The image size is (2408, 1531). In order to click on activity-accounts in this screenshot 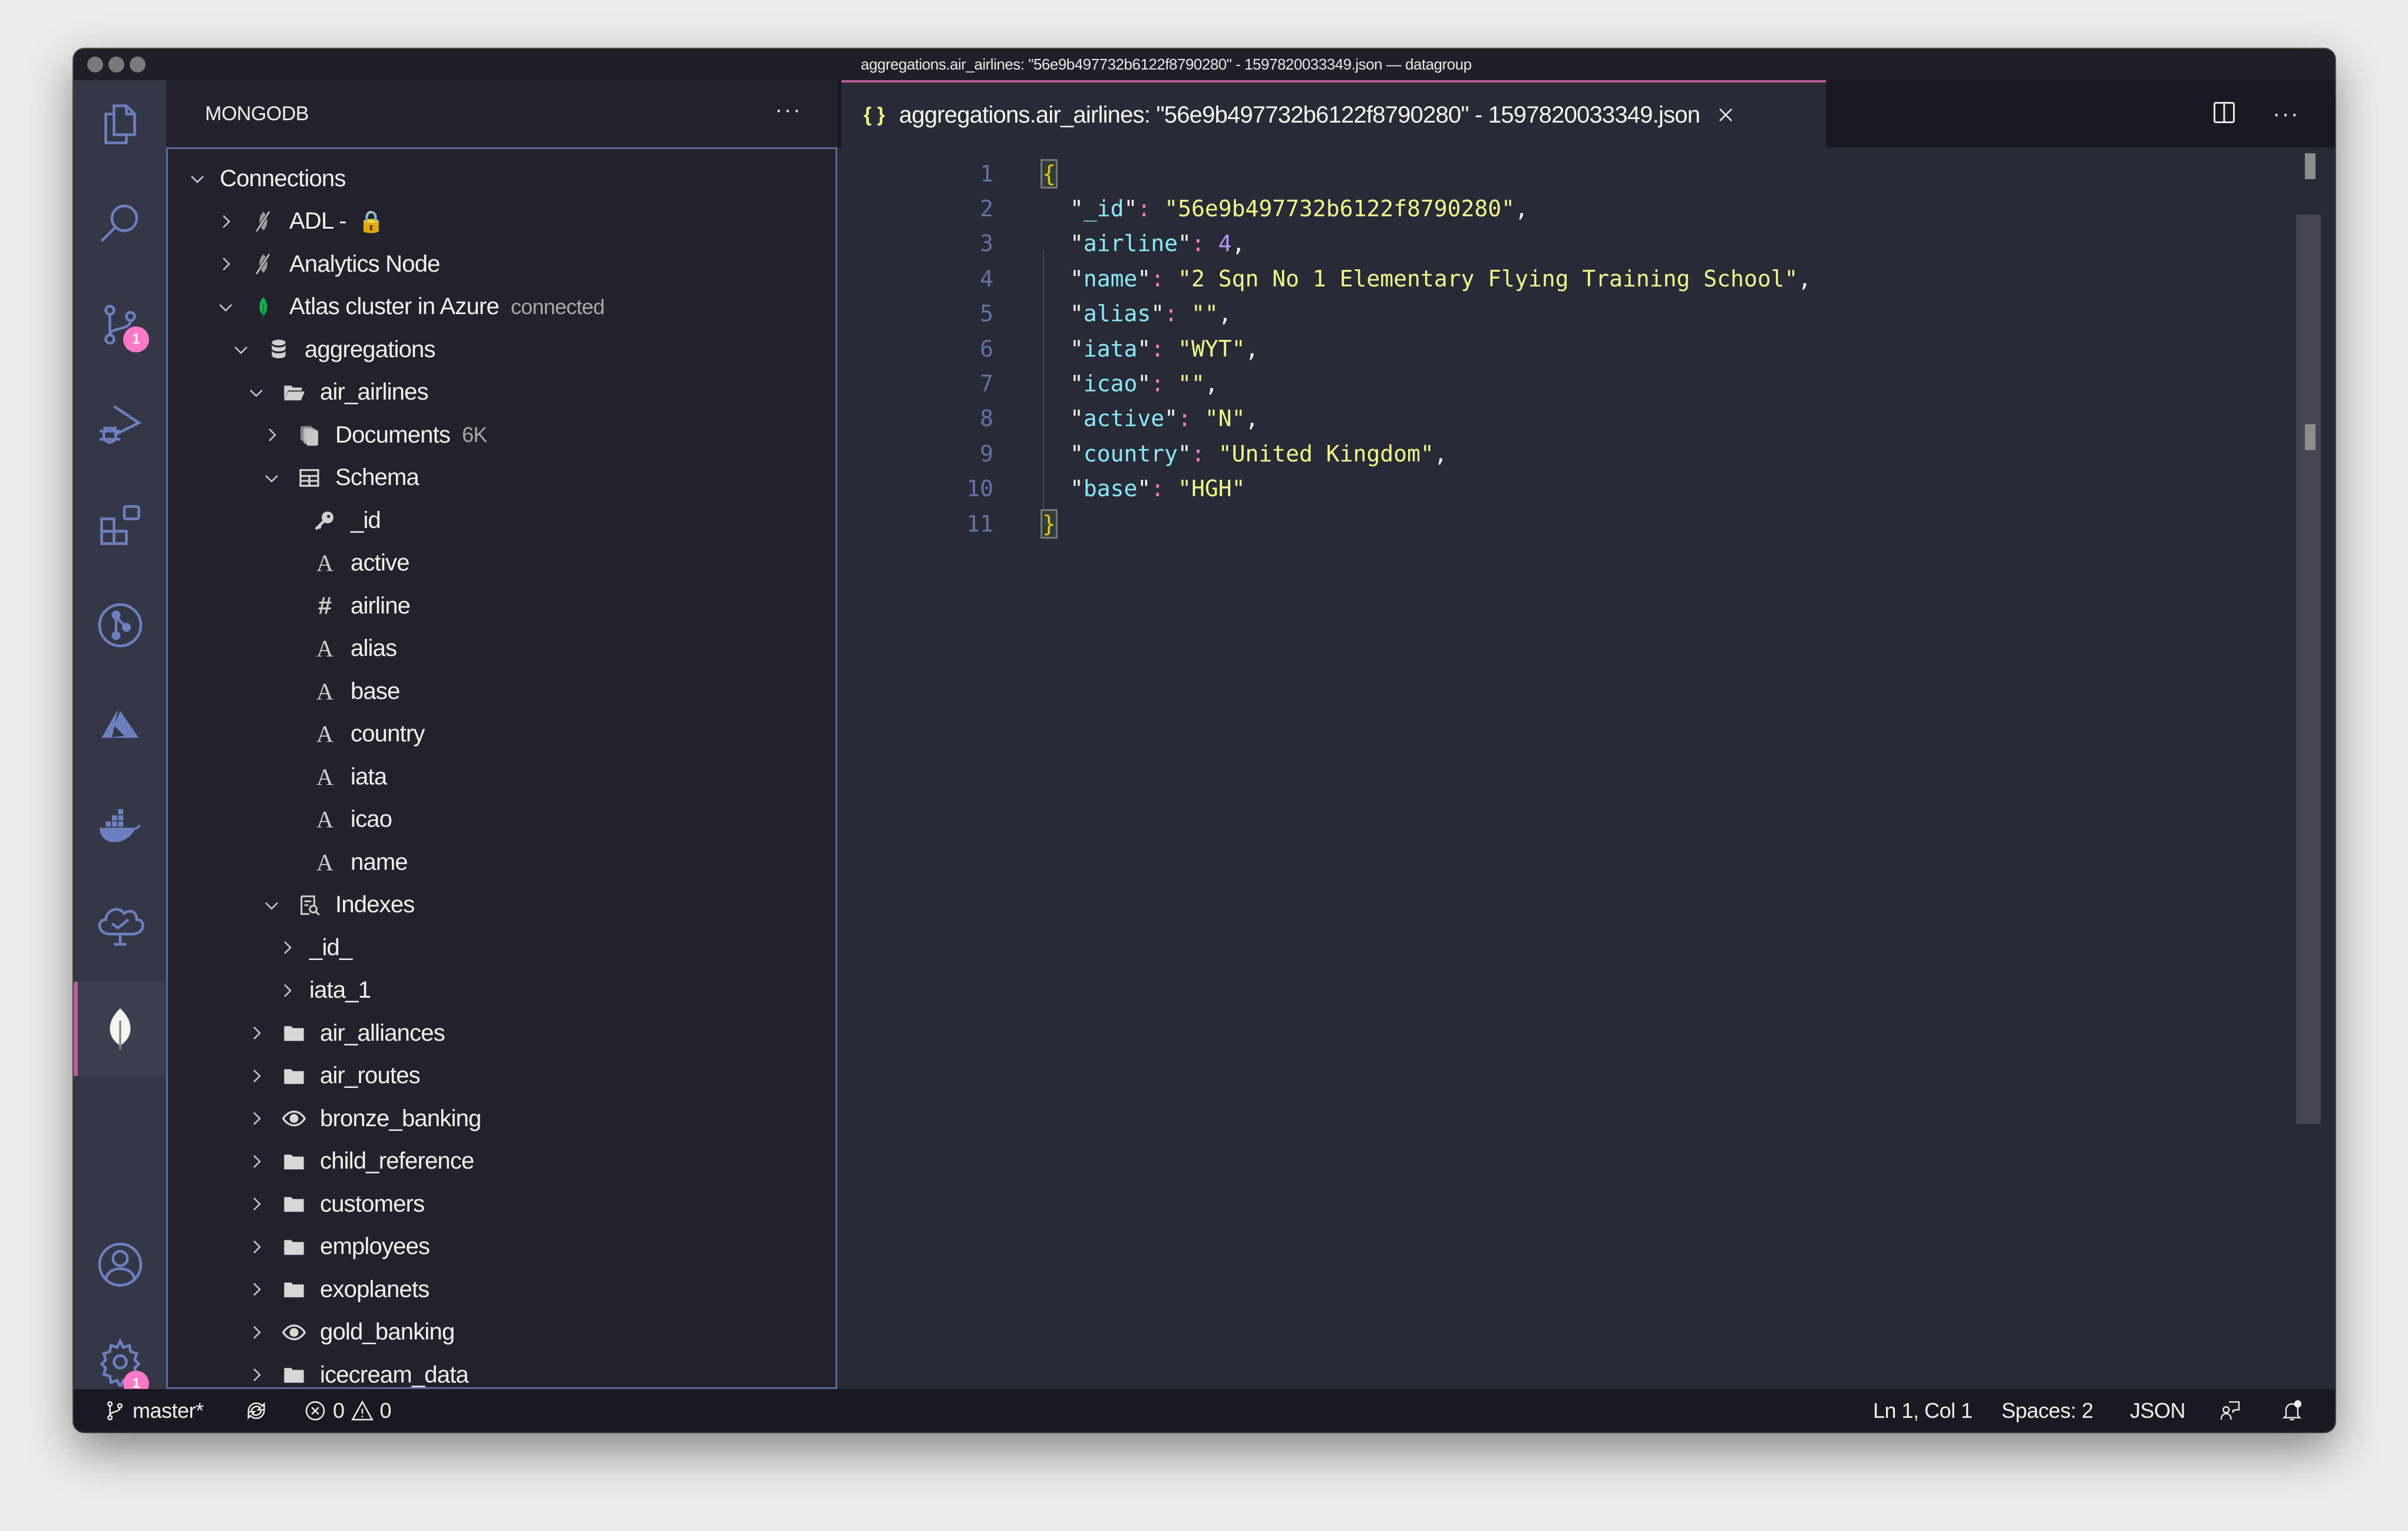, I will do `click(120, 1264)`.